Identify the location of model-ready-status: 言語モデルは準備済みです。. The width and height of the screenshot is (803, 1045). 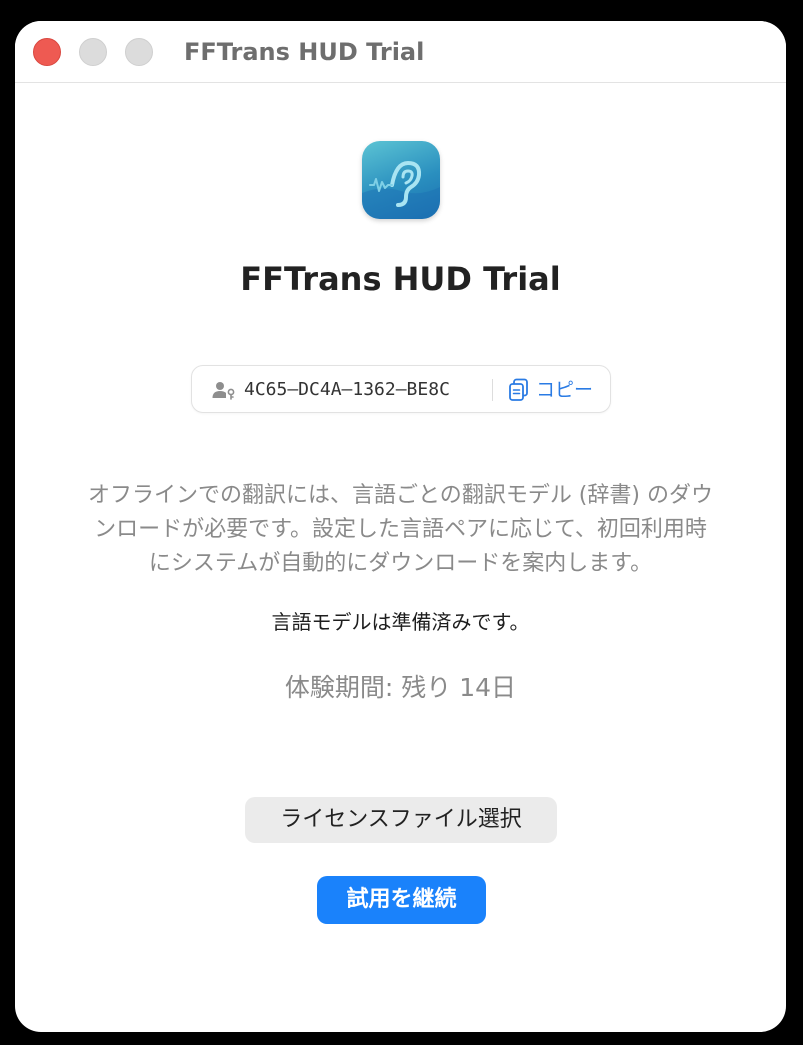
(400, 622).